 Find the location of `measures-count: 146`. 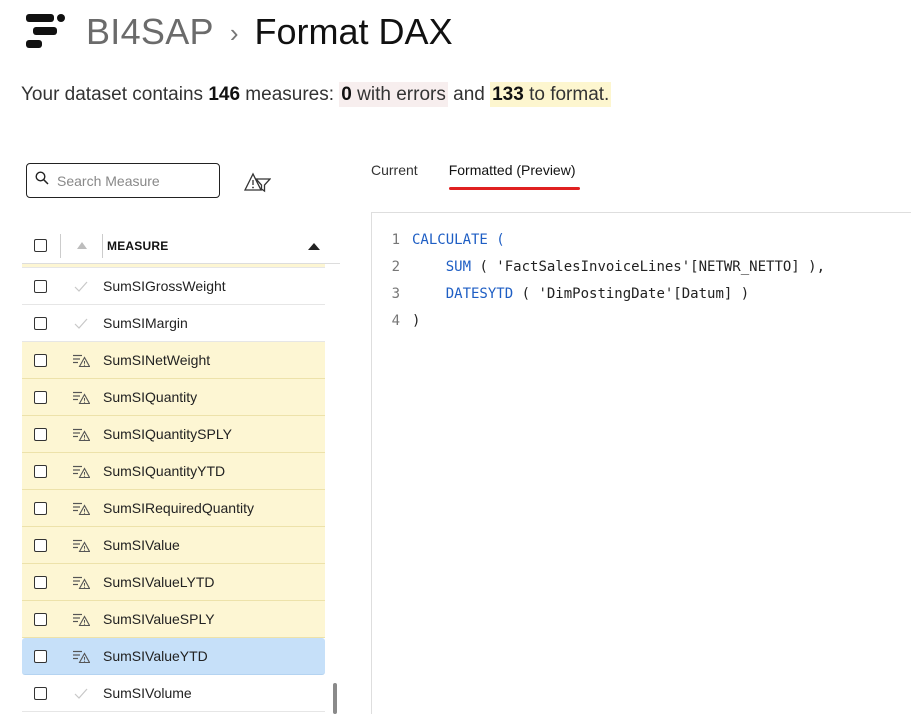

measures-count: 146 is located at coordinates (224, 94).